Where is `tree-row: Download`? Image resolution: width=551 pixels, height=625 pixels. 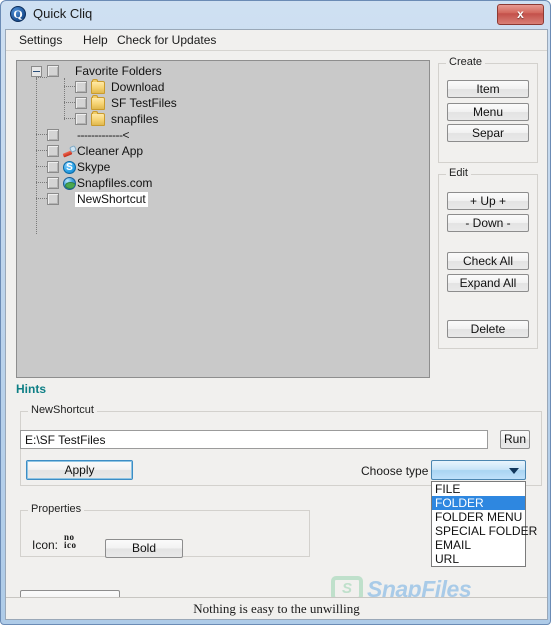 tree-row: Download is located at coordinates (223, 87).